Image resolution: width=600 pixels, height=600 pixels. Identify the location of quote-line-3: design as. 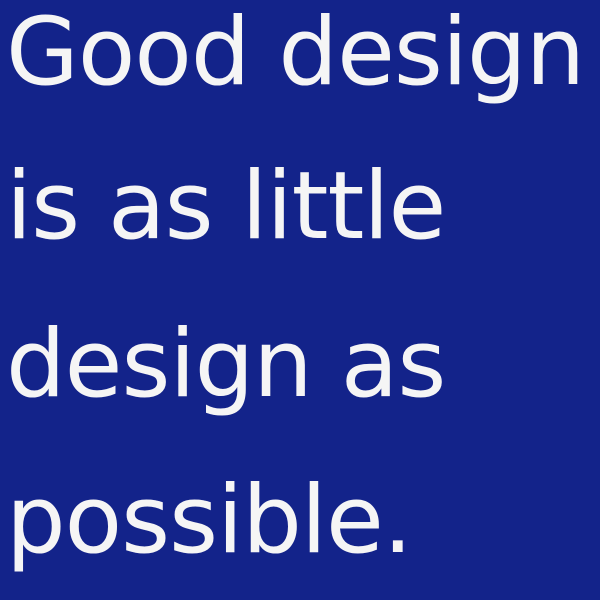
(226, 364).